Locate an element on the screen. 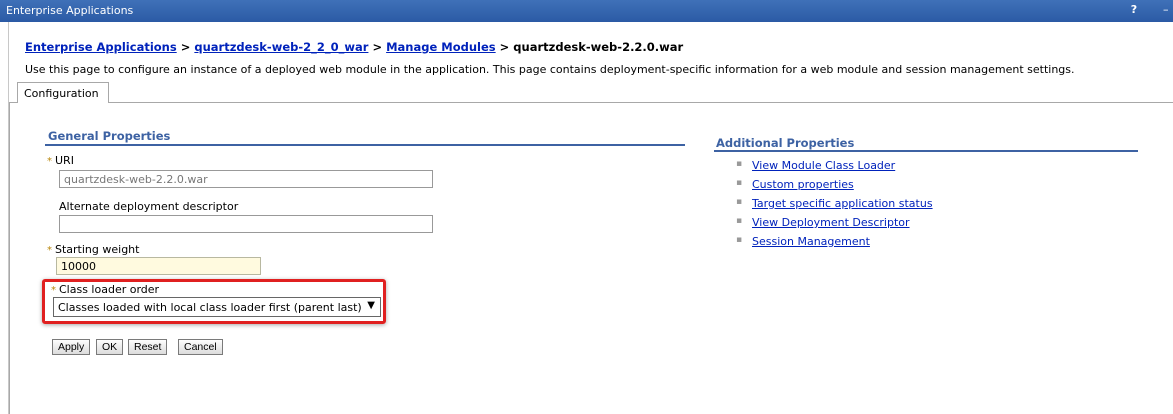 The height and width of the screenshot is (414, 1173). cancel-button: Cancel is located at coordinates (200, 347).